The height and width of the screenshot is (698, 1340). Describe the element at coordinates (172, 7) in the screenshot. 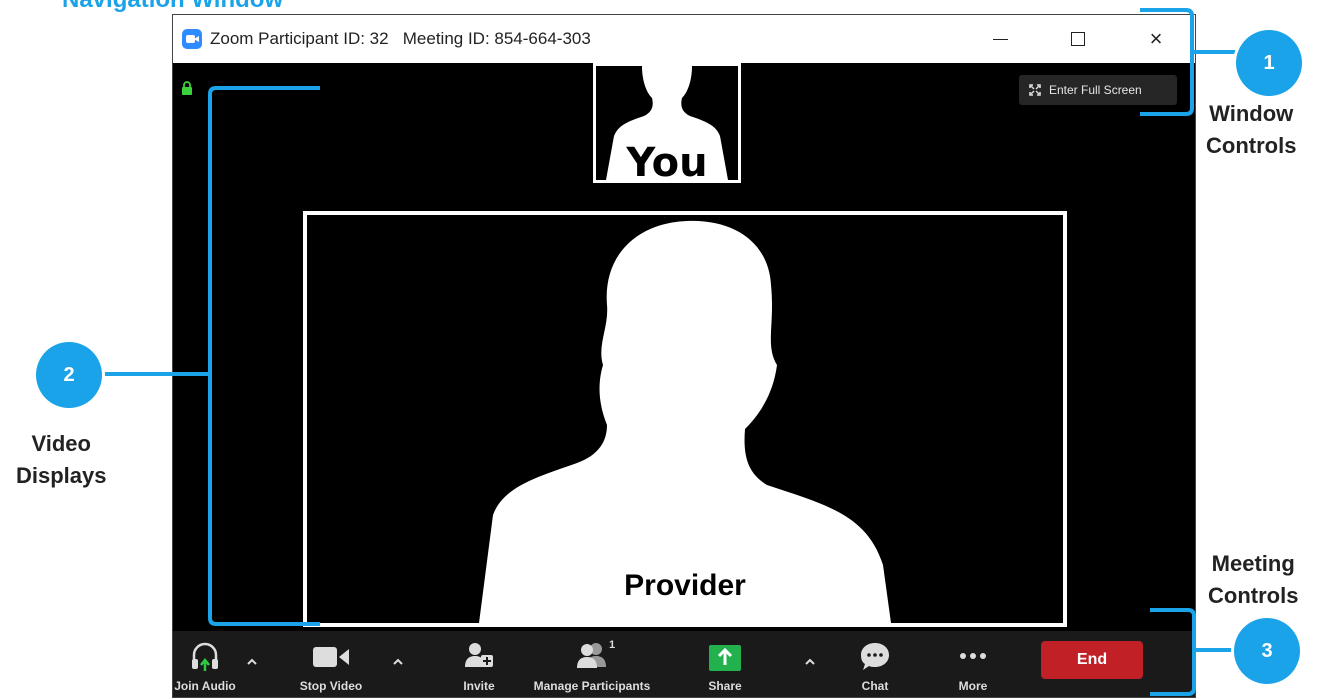

I see `page-heading: Navigation Window` at that location.